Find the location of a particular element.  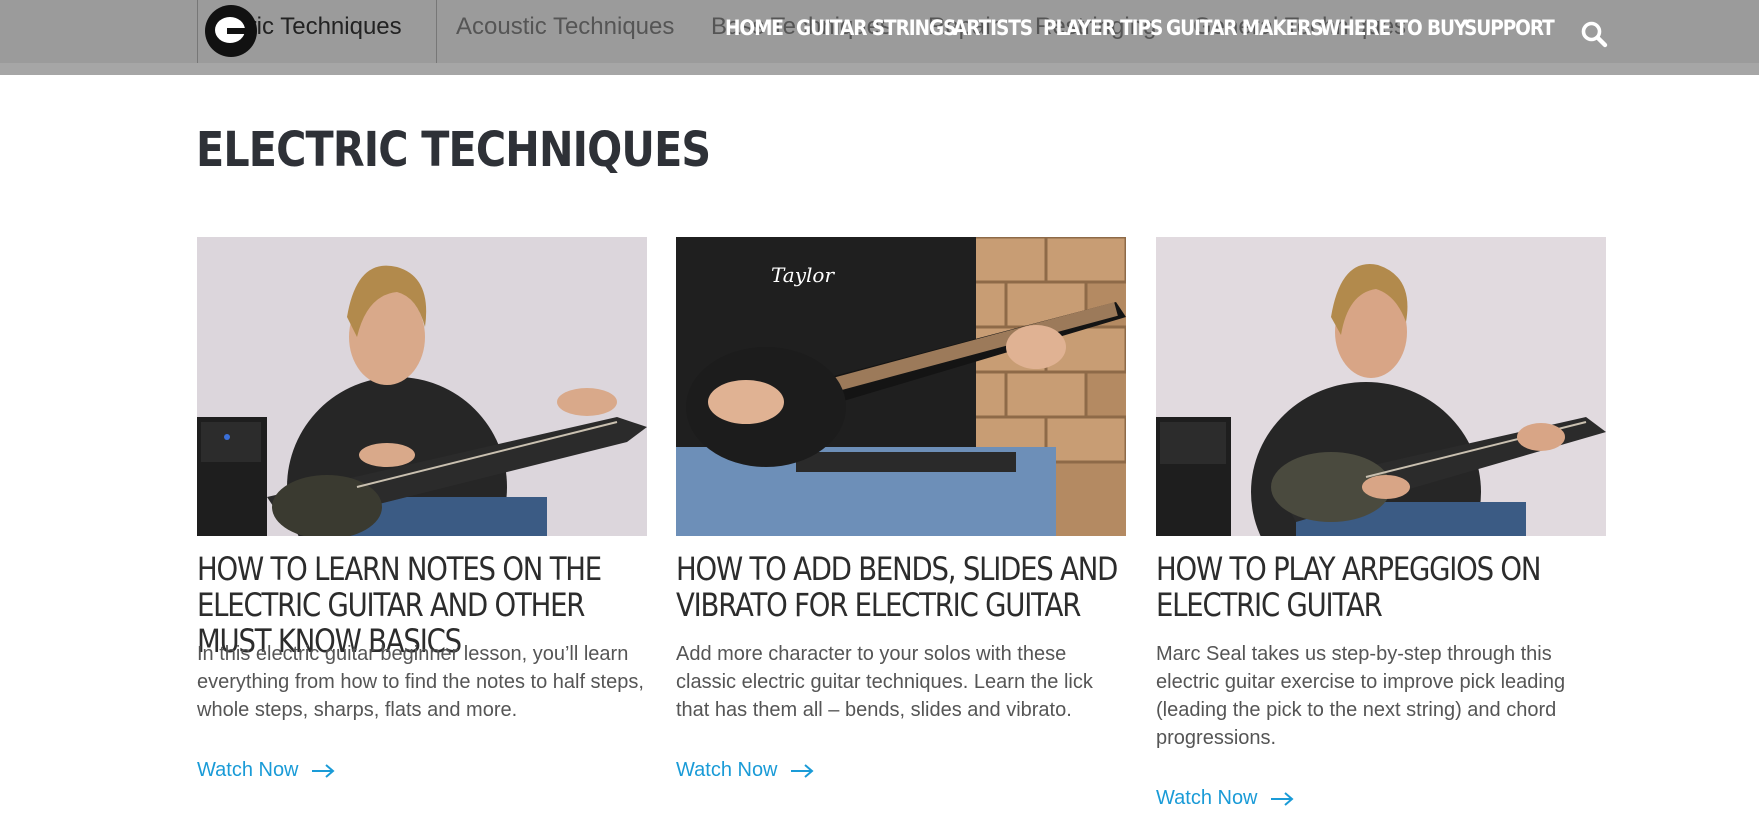

subnav-tab-electric-label: tric Techniques is located at coordinates (322, 26).